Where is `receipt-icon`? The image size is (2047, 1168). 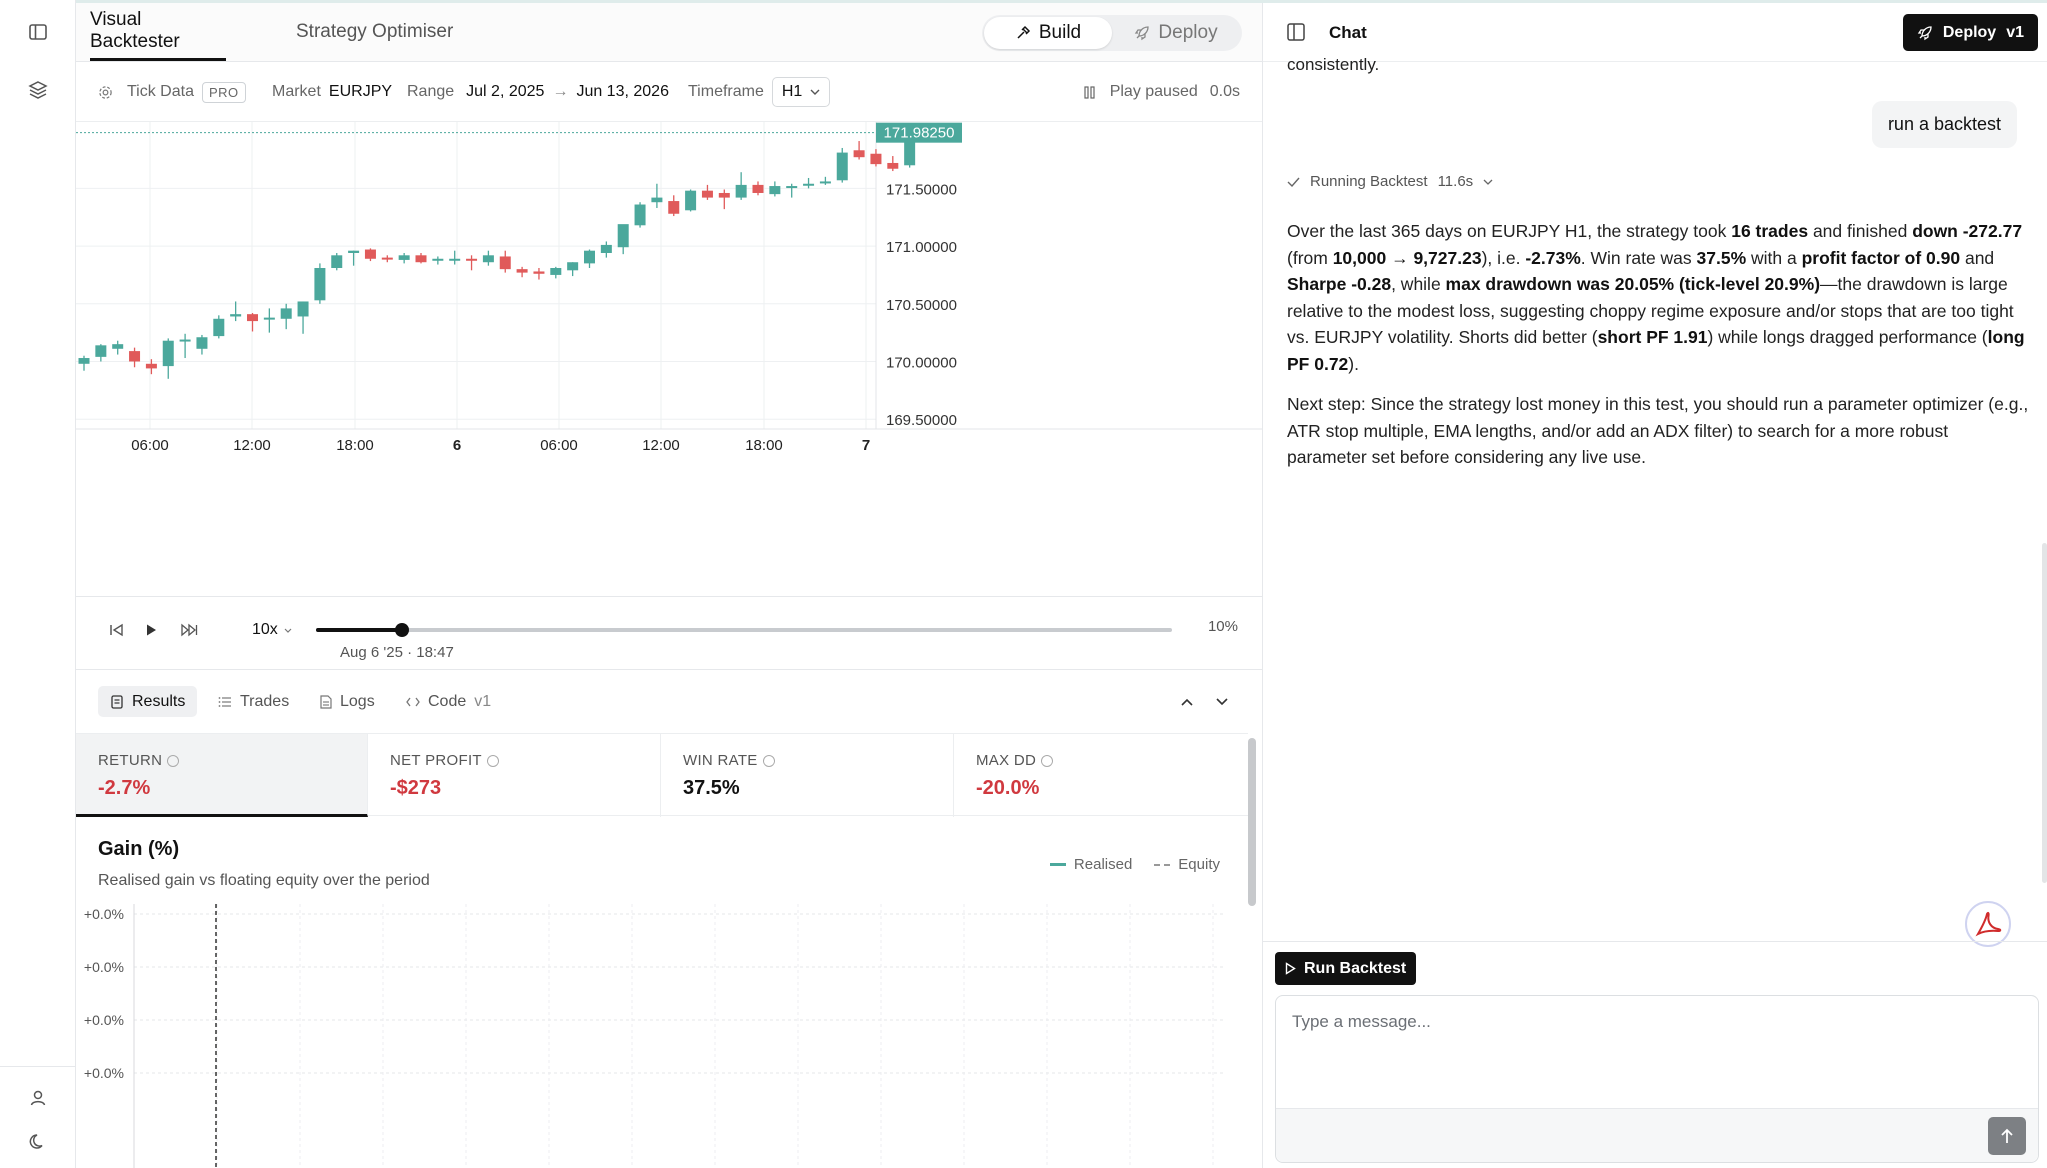 receipt-icon is located at coordinates (117, 701).